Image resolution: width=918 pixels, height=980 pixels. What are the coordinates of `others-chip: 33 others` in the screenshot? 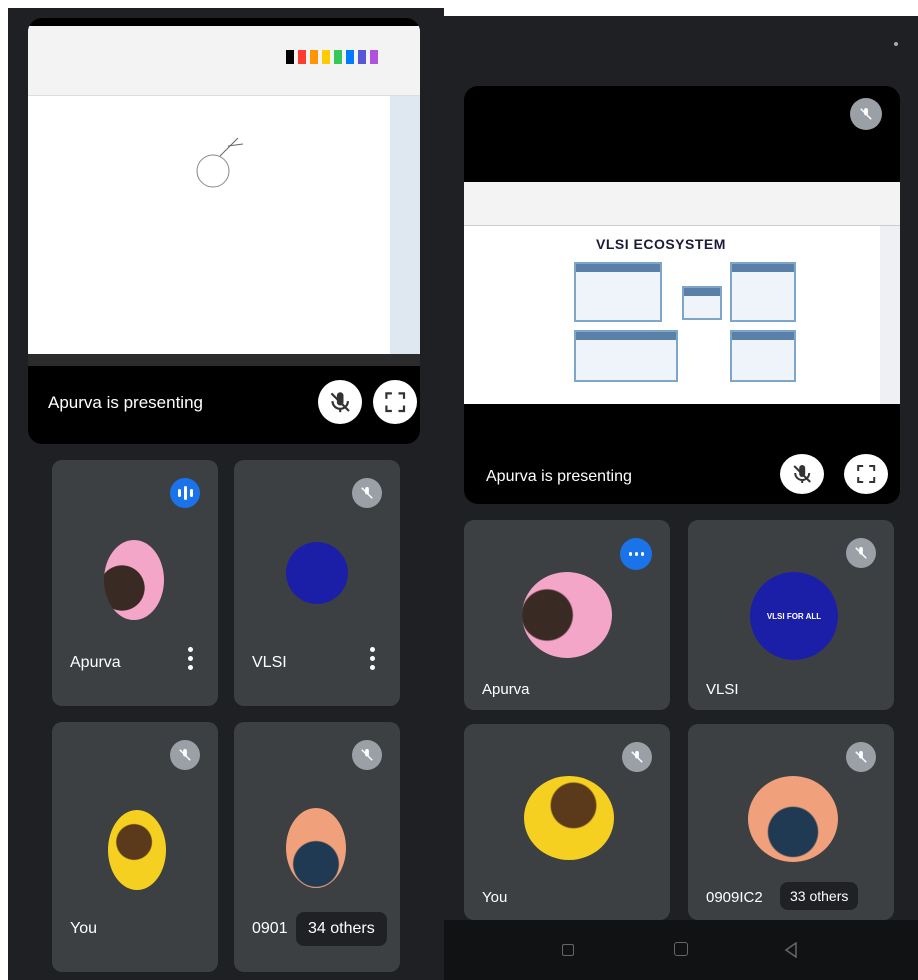 It's located at (819, 896).